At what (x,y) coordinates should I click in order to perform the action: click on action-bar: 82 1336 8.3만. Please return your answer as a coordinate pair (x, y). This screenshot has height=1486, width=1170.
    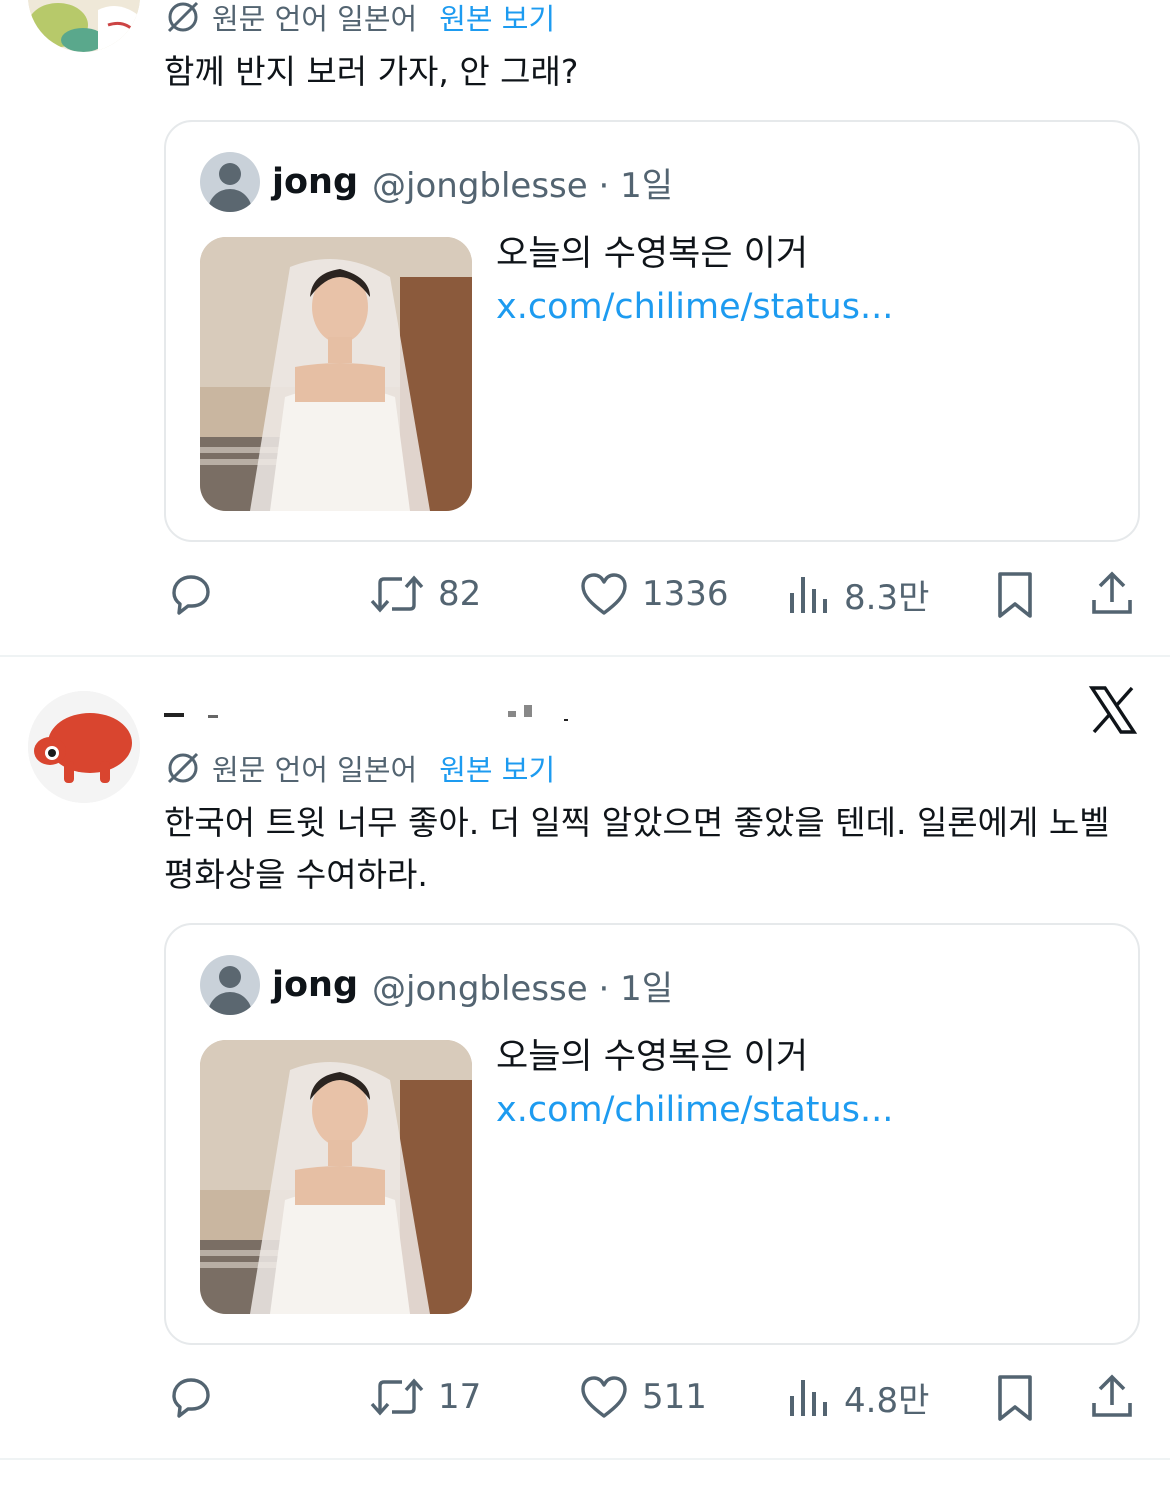
    Looking at the image, I should click on (585, 594).